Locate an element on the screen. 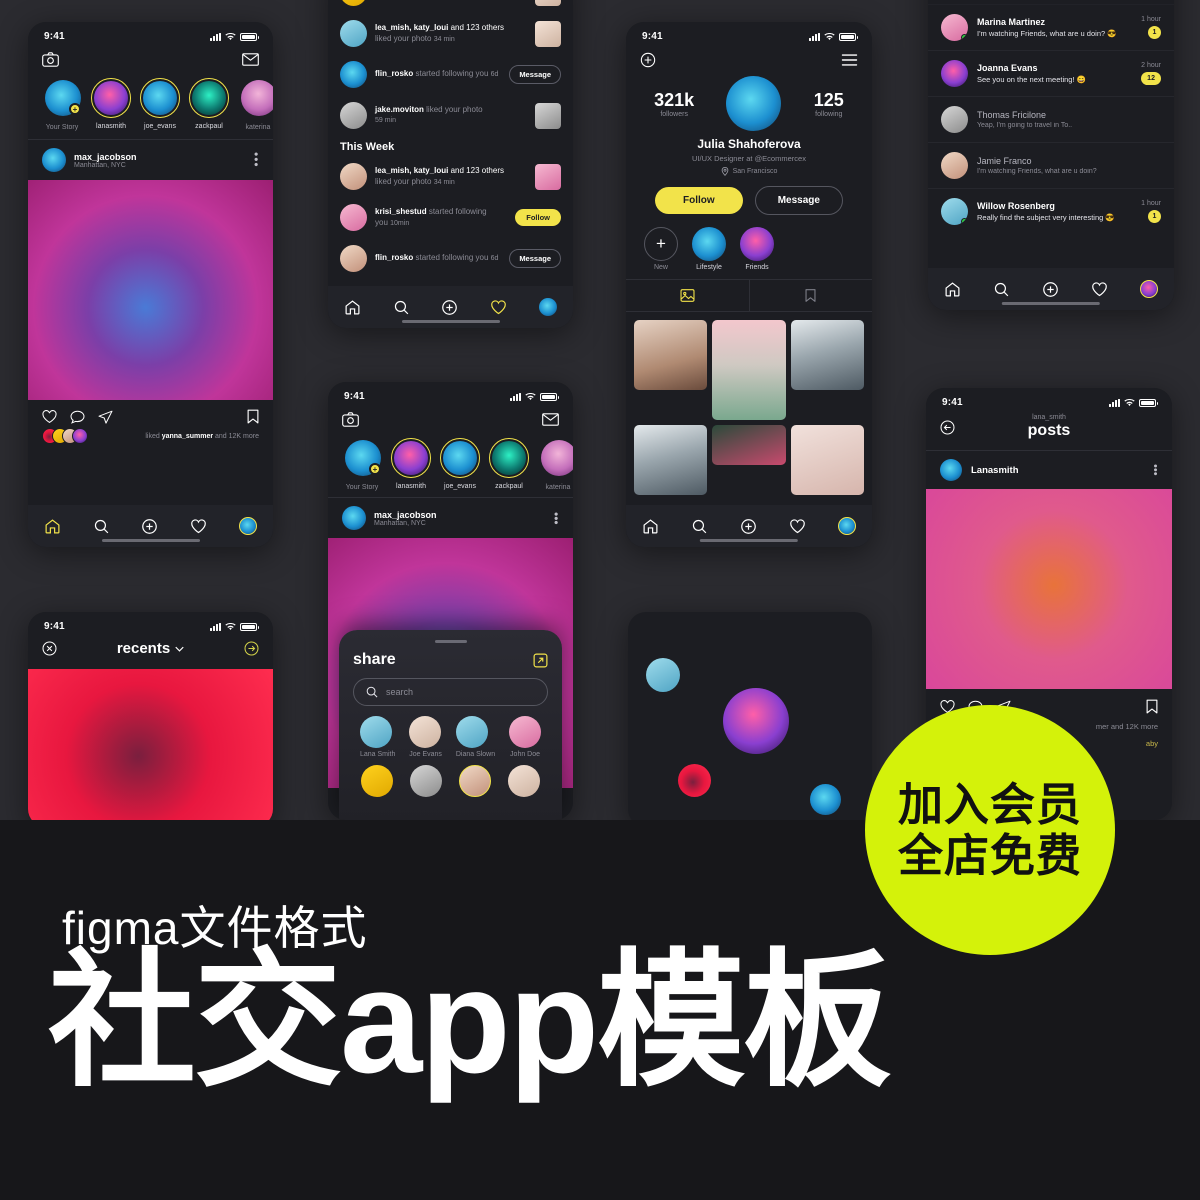  notification-row: jake.moviton liked your photo 59 min is located at coordinates (450, 115).